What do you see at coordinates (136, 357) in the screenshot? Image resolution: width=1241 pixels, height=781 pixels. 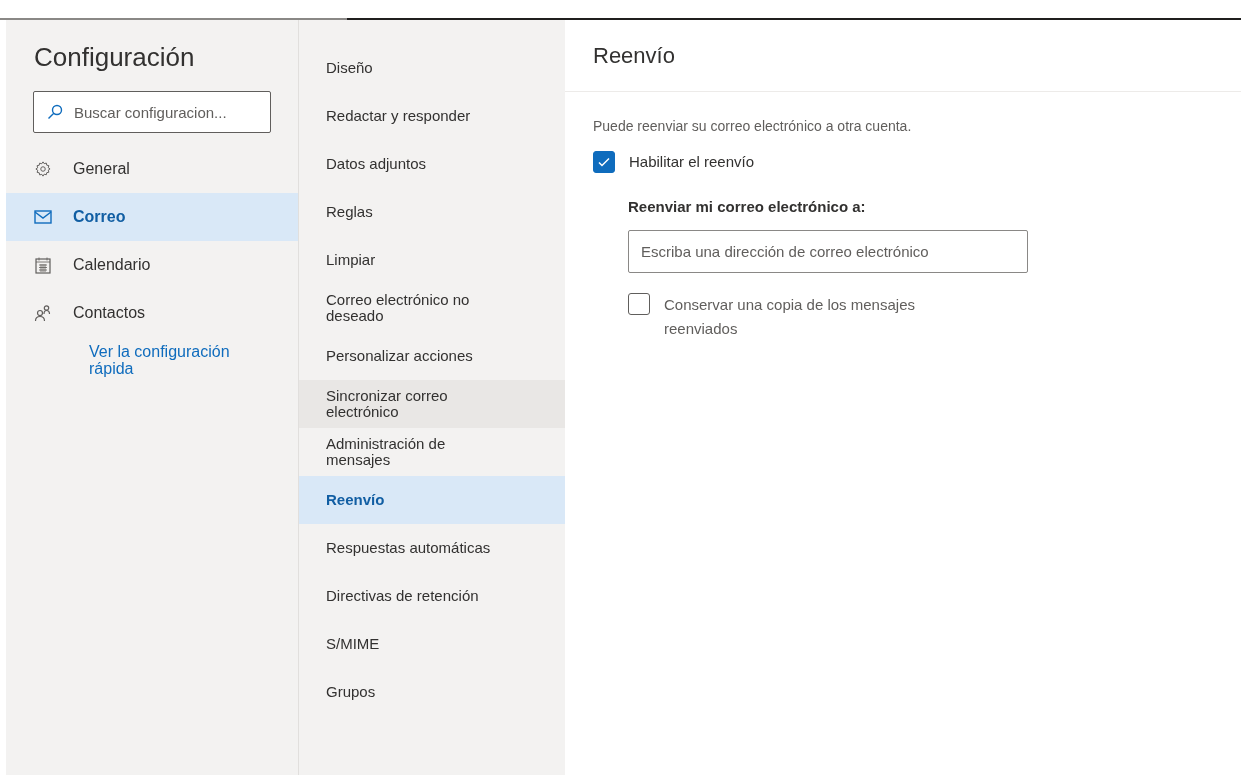 I see `quick-settings-link: Ver la configuración rápida` at bounding box center [136, 357].